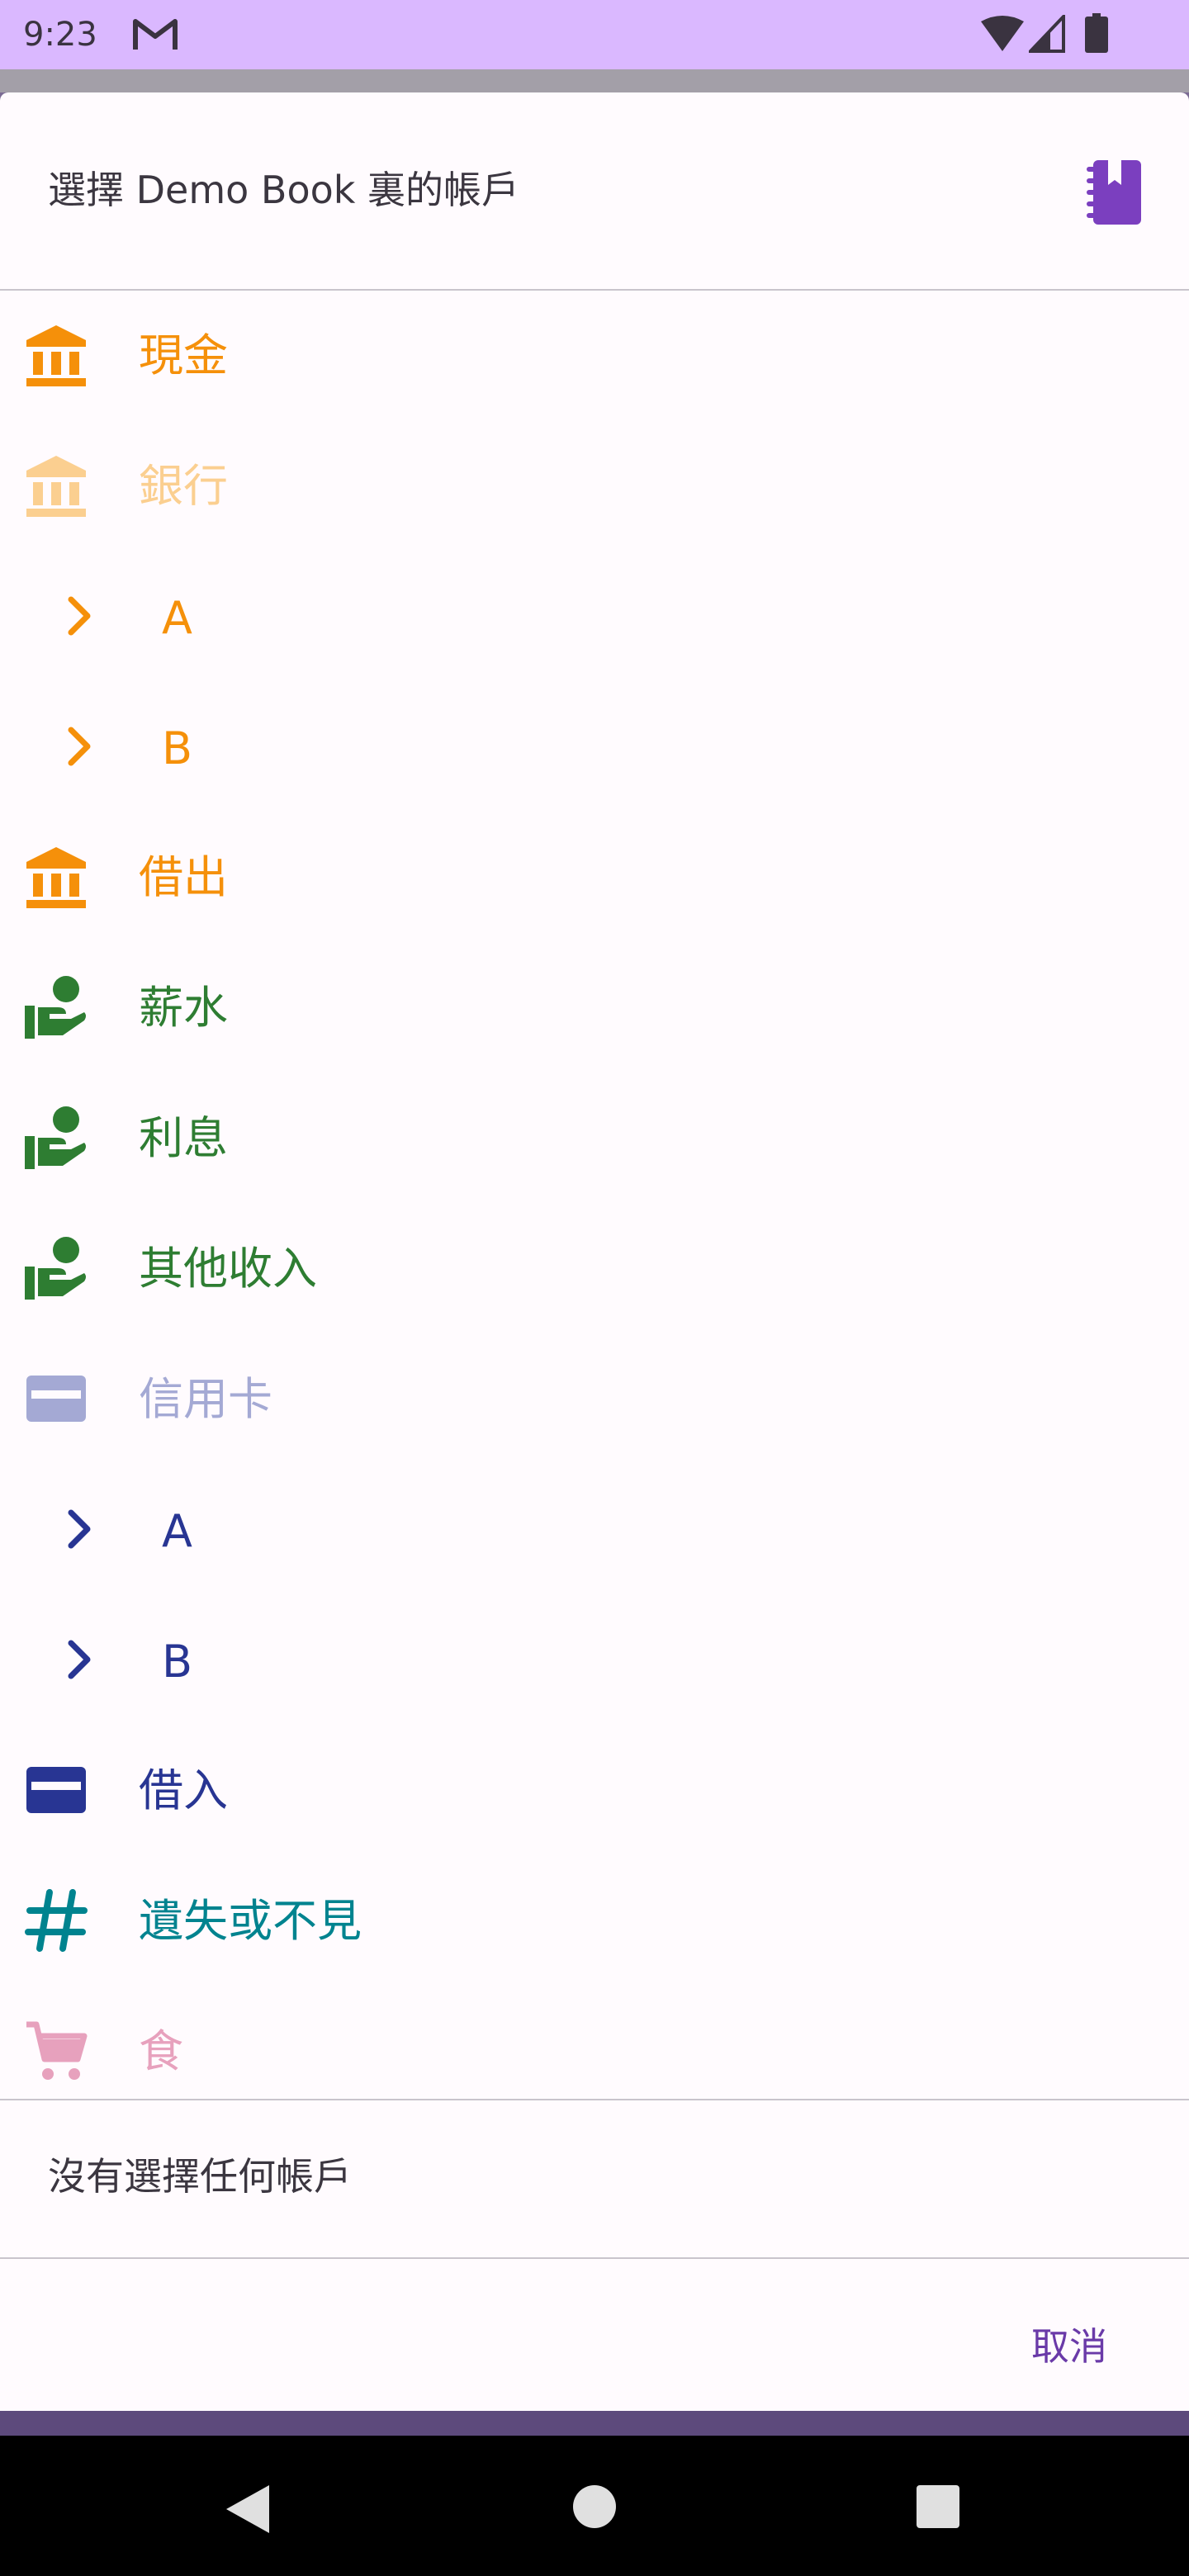 This screenshot has width=1189, height=2576. I want to click on account-label: 借入, so click(183, 1790).